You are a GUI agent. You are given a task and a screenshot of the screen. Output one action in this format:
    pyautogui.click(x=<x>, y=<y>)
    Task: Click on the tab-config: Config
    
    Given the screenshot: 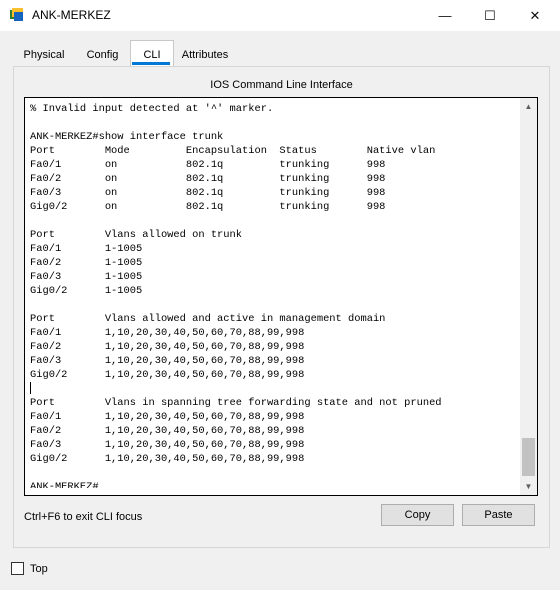 What is the action you would take?
    pyautogui.click(x=102, y=54)
    